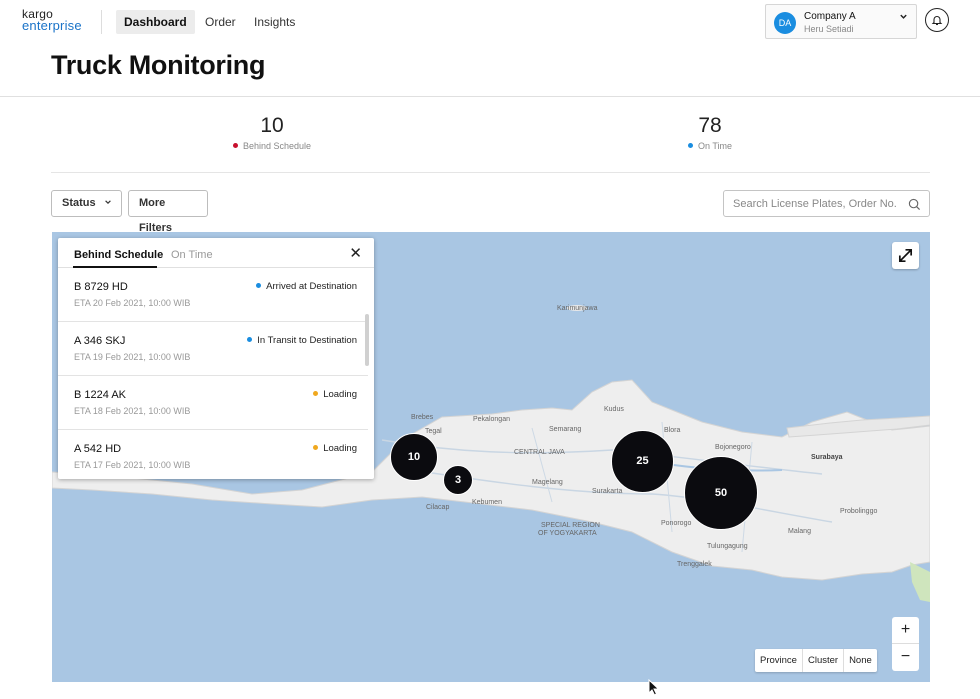  Describe the element at coordinates (158, 65) in the screenshot. I see `page-title: Truck Monitoring` at that location.